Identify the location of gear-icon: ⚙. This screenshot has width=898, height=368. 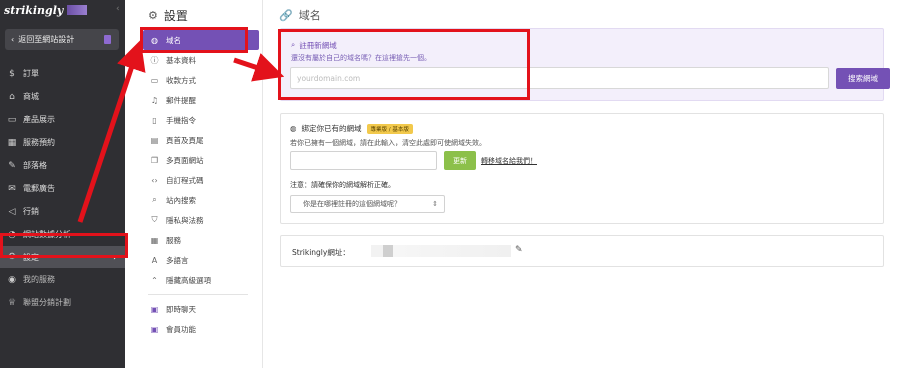
(153, 15).